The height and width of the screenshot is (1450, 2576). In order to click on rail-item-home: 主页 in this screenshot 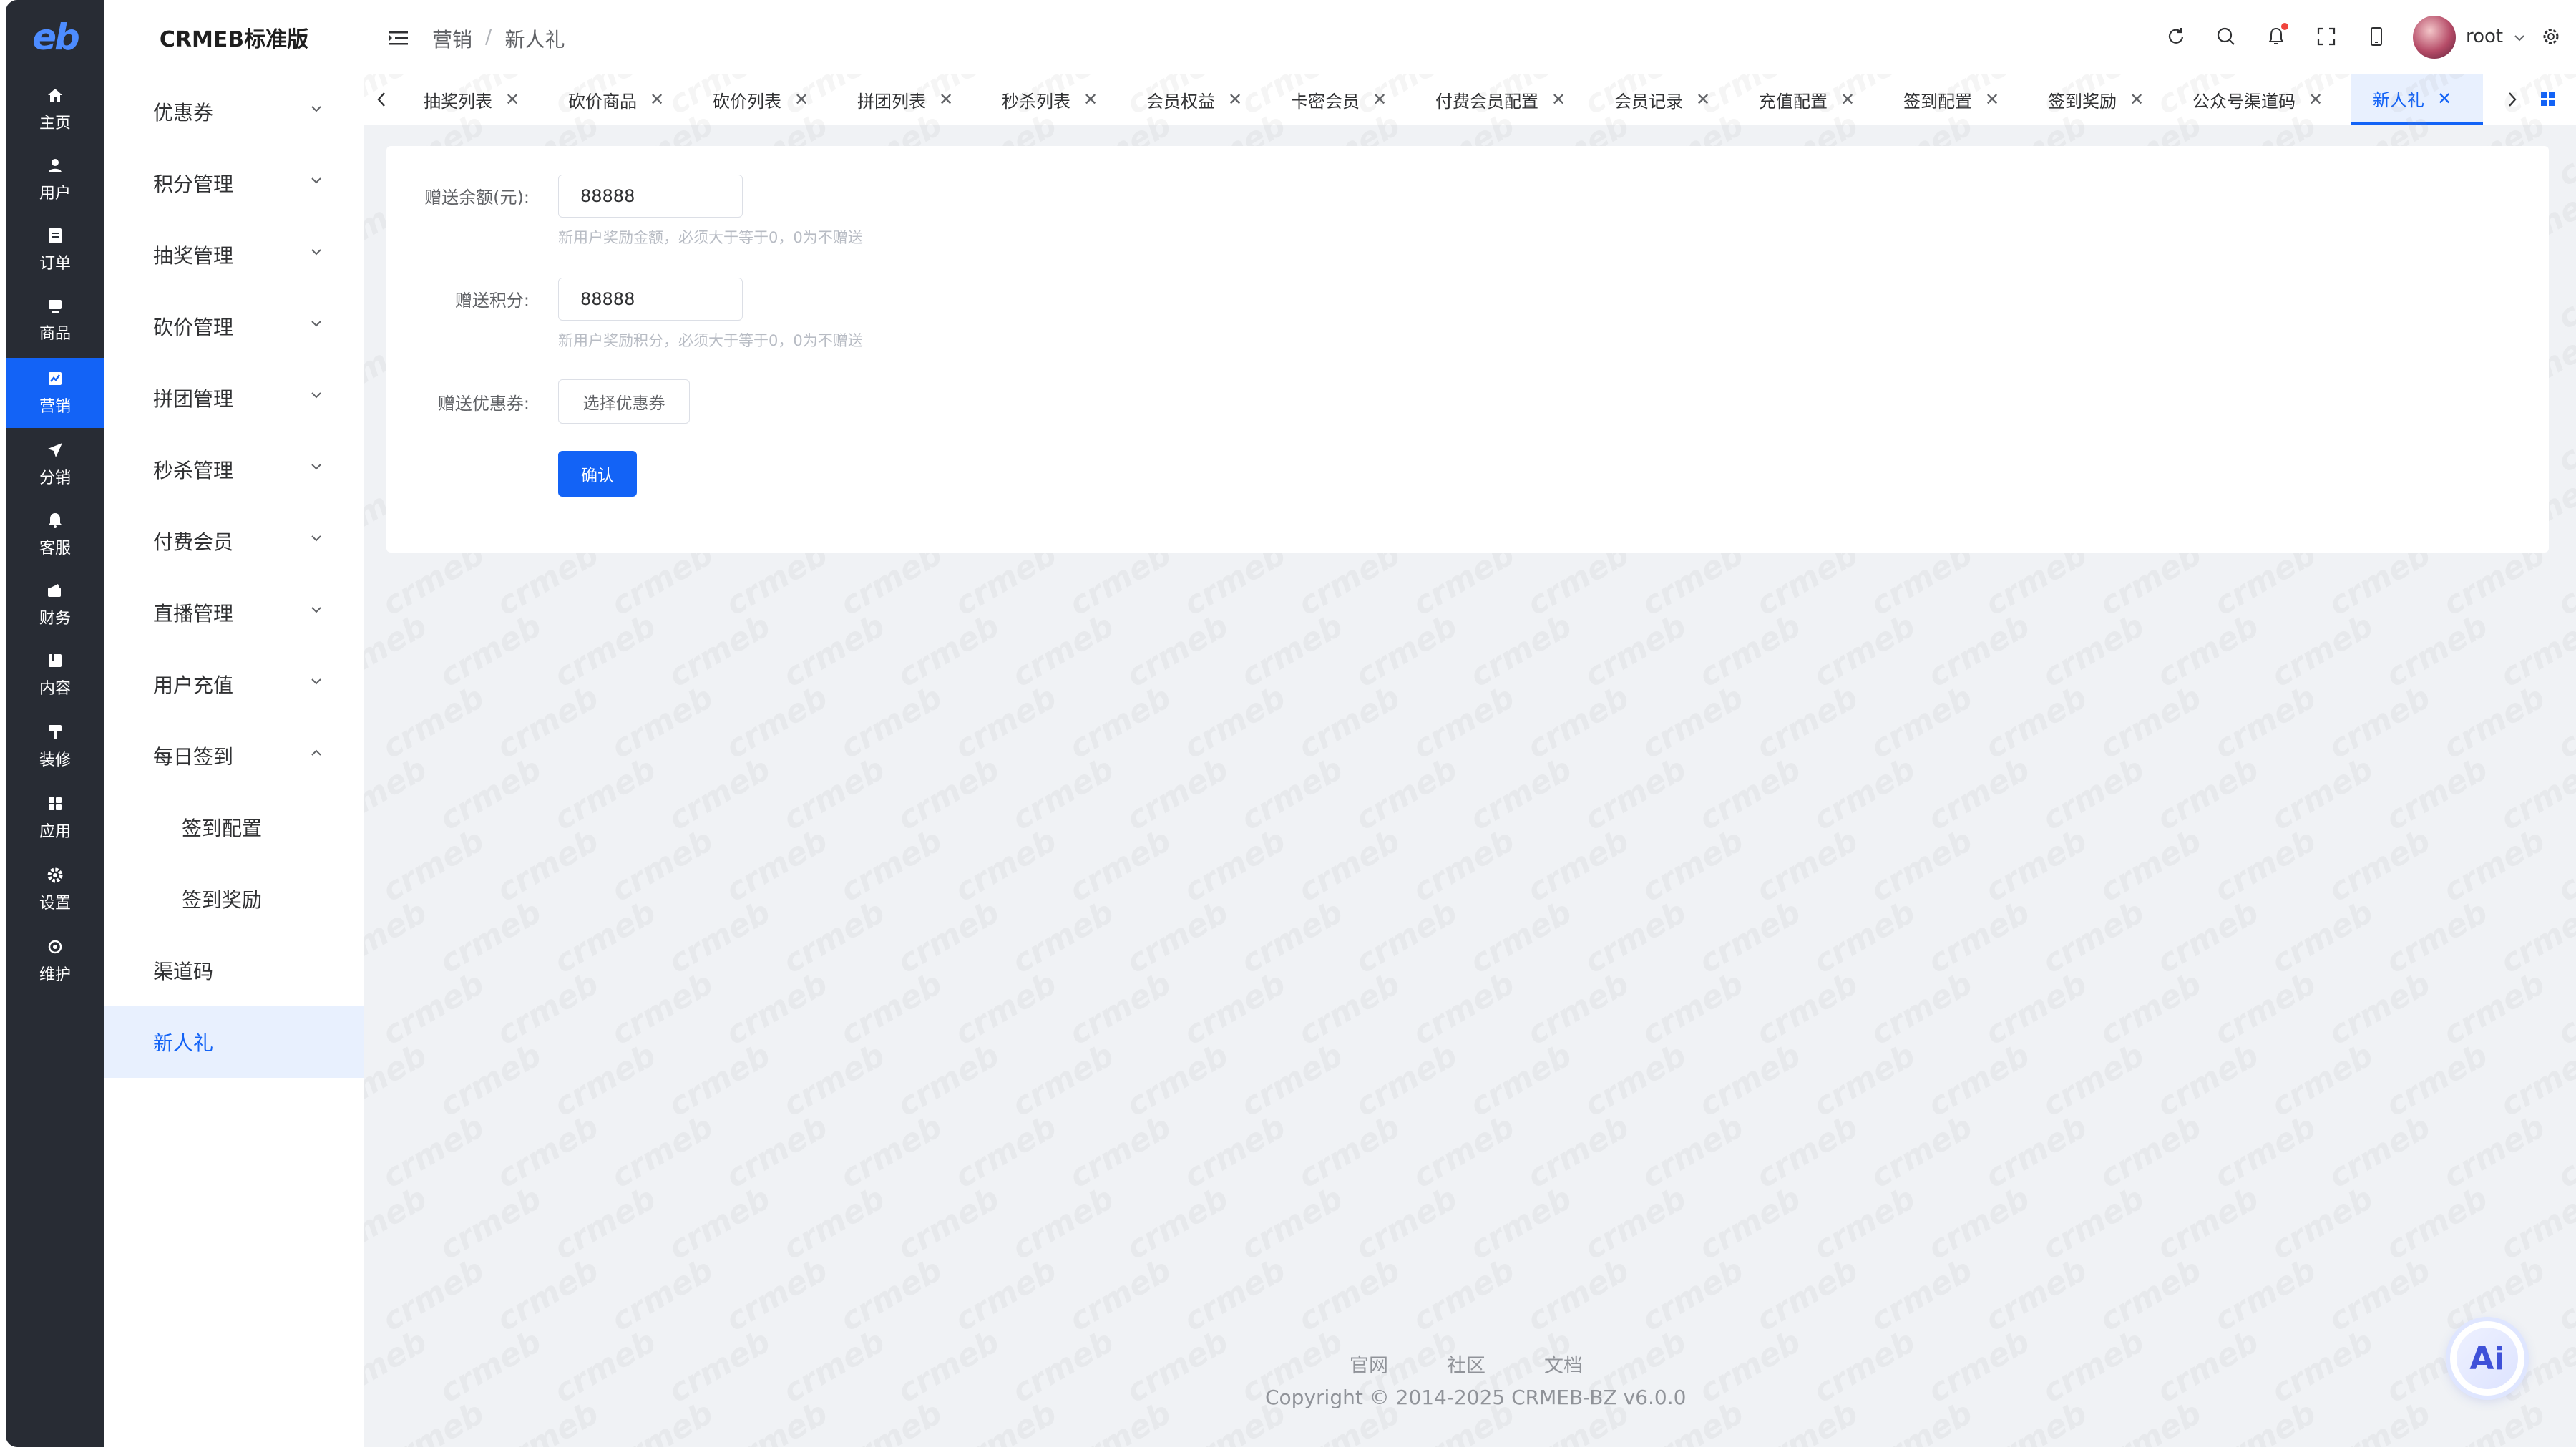, I will do `click(55, 109)`.